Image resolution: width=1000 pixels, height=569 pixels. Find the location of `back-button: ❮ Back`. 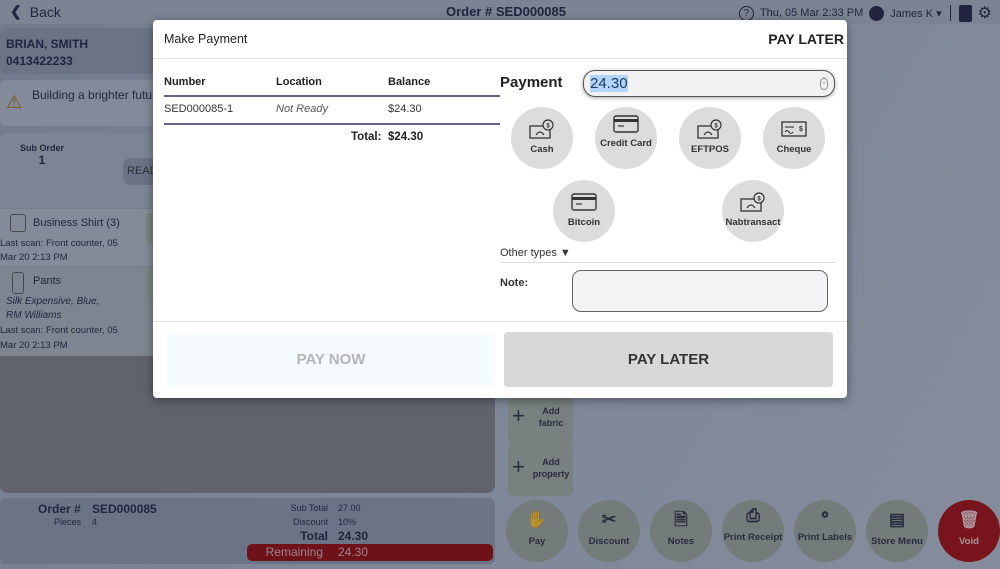

back-button: ❮ Back is located at coordinates (35, 11).